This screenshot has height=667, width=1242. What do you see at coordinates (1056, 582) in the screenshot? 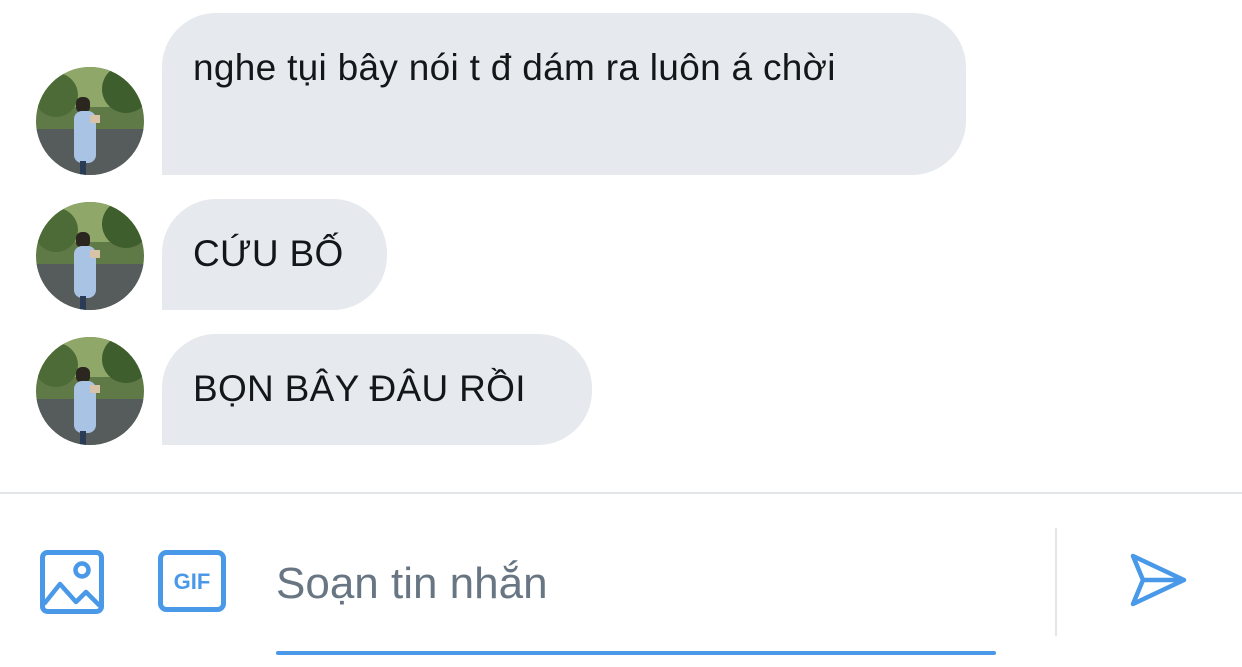
I see `divider` at bounding box center [1056, 582].